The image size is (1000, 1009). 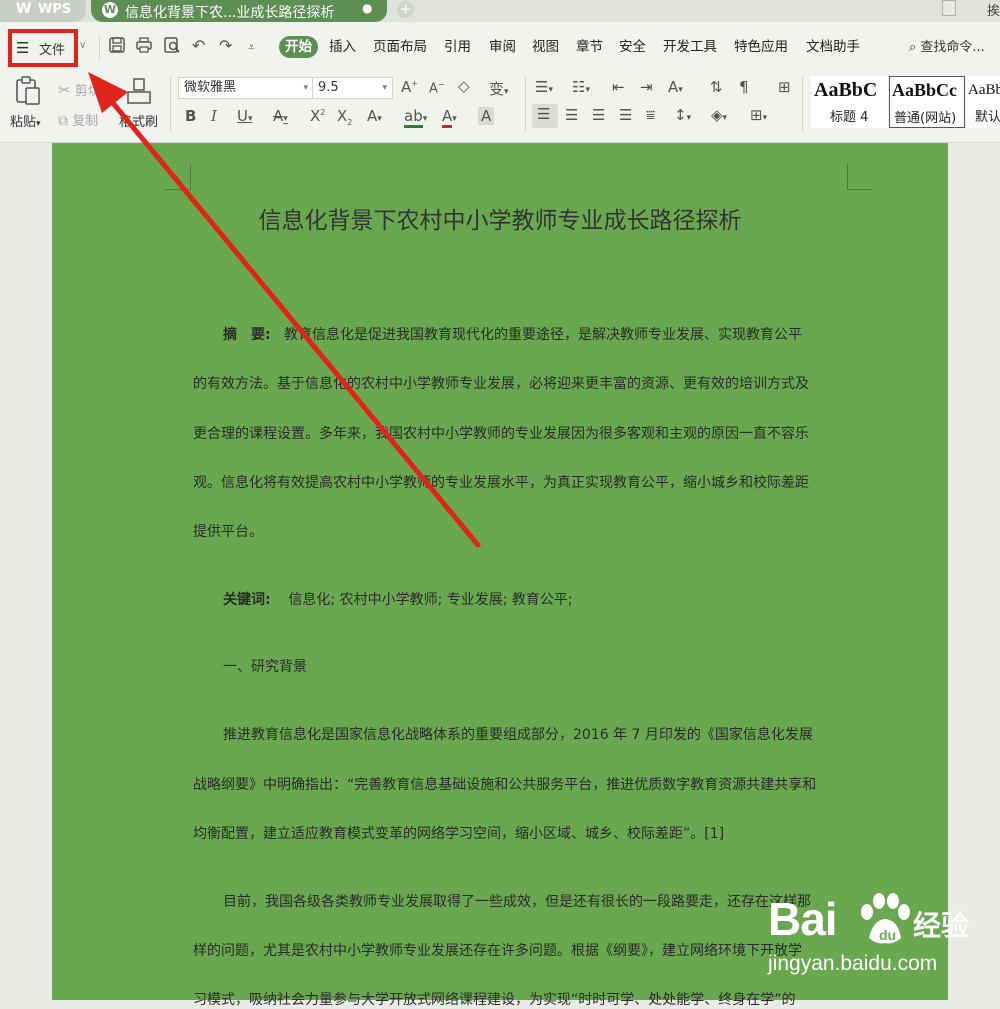 What do you see at coordinates (849, 117) in the screenshot?
I see `style-name: 标题 4` at bounding box center [849, 117].